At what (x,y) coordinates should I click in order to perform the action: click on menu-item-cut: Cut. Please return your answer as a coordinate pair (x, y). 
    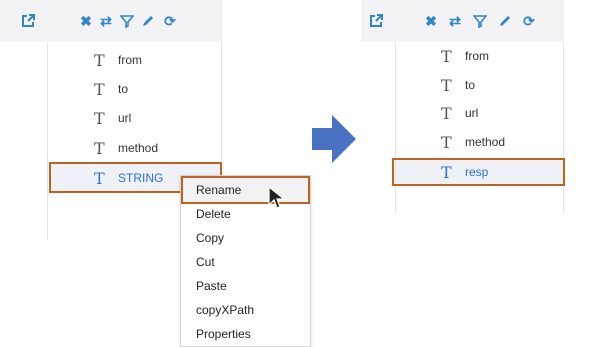
    Looking at the image, I should click on (244, 262).